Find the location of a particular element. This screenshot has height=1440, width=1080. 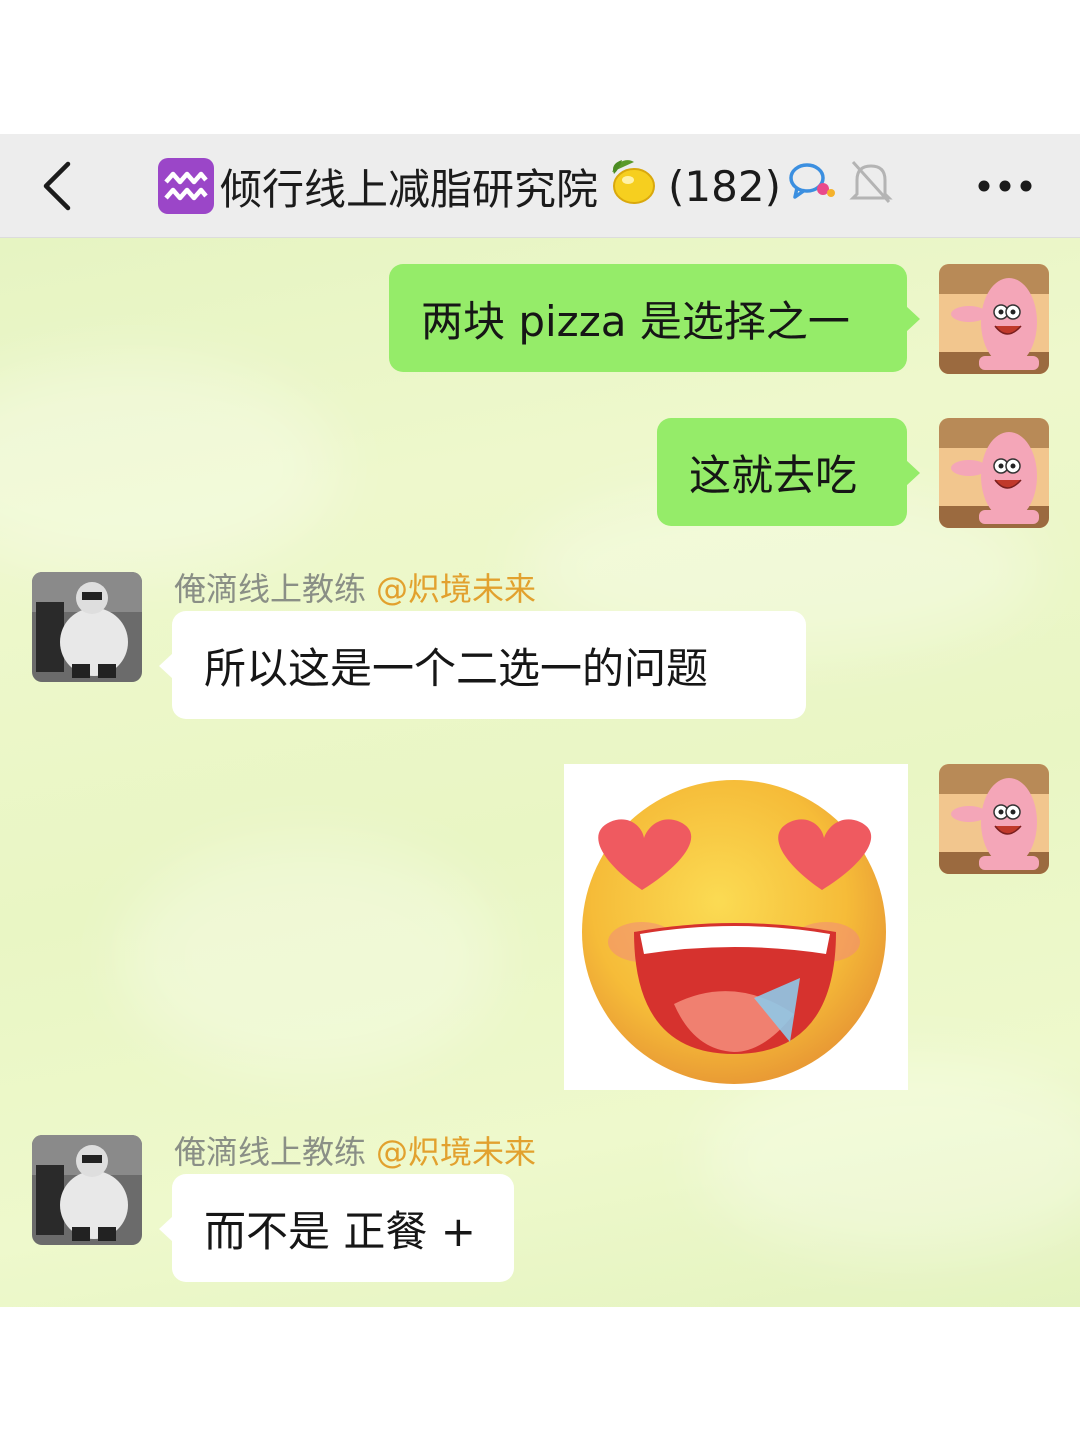

group-title-row: 倾行线上减脂研究院 (182) is located at coordinates (528, 186).